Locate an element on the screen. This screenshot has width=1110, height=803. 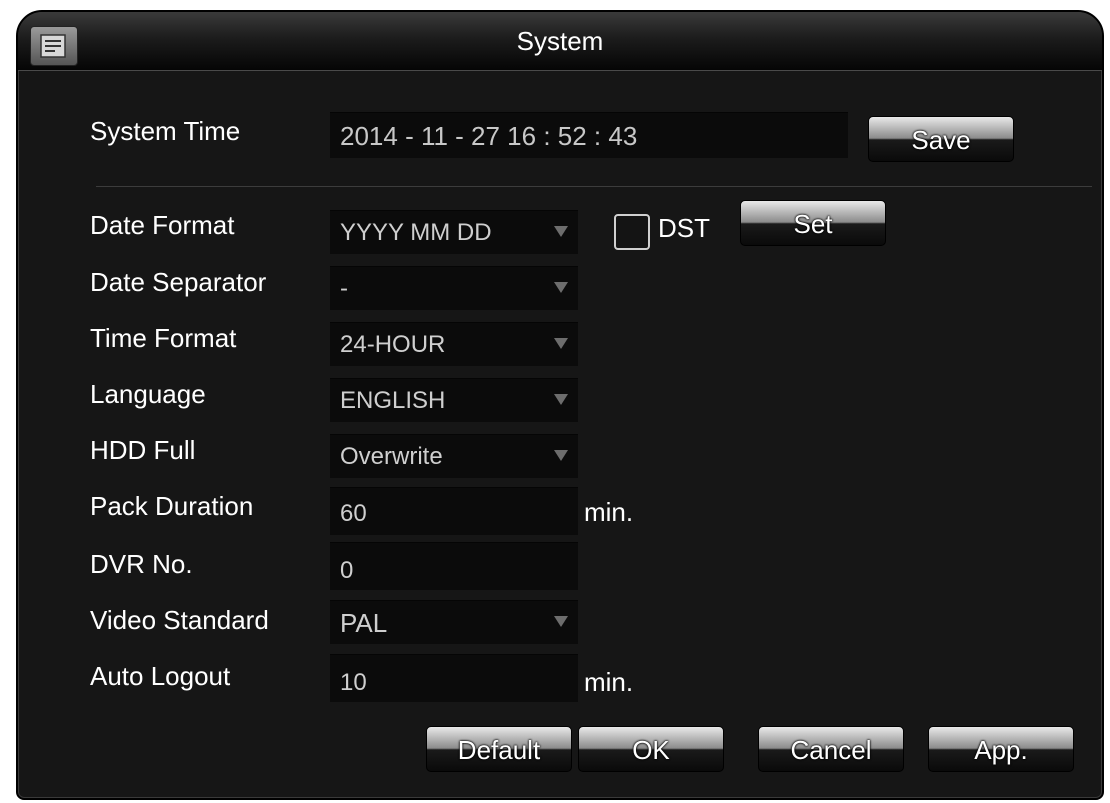
video-standard-label: Video Standard is located at coordinates (179, 620).